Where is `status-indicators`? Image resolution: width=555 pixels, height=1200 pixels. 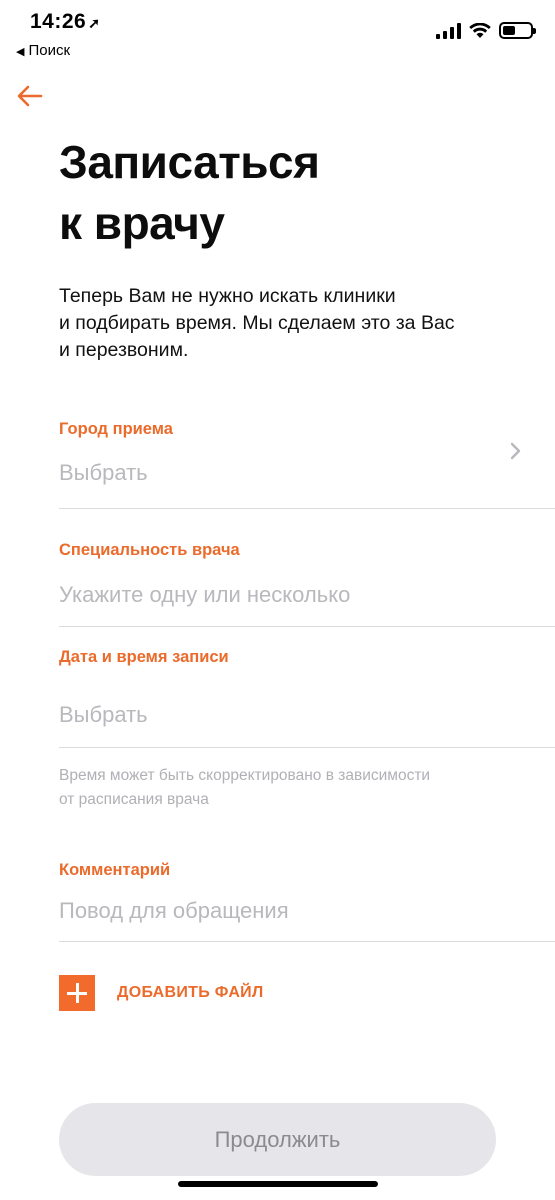
status-indicators is located at coordinates (486, 30).